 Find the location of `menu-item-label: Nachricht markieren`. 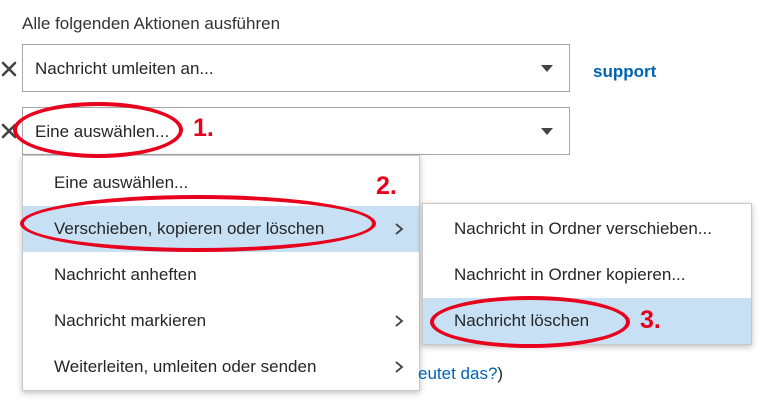

menu-item-label: Nachricht markieren is located at coordinates (130, 320).